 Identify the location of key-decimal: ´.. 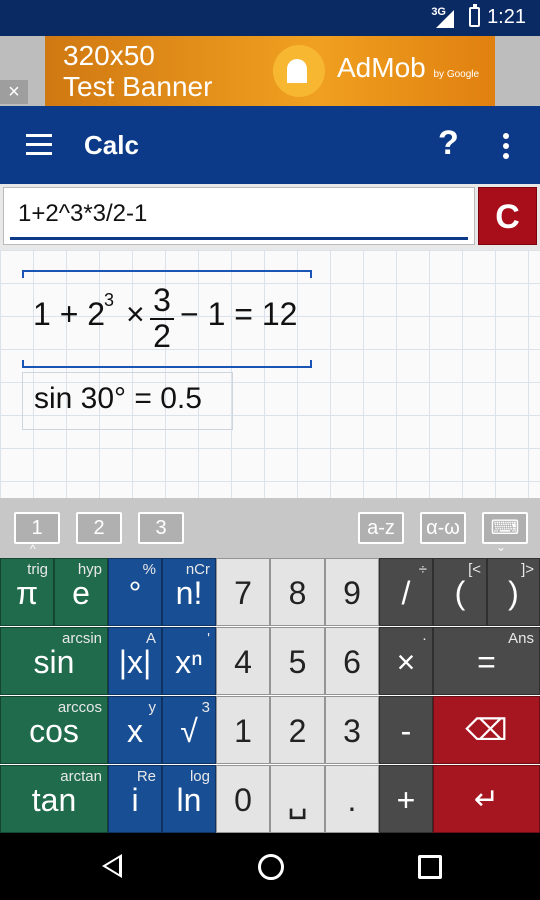
(352, 799).